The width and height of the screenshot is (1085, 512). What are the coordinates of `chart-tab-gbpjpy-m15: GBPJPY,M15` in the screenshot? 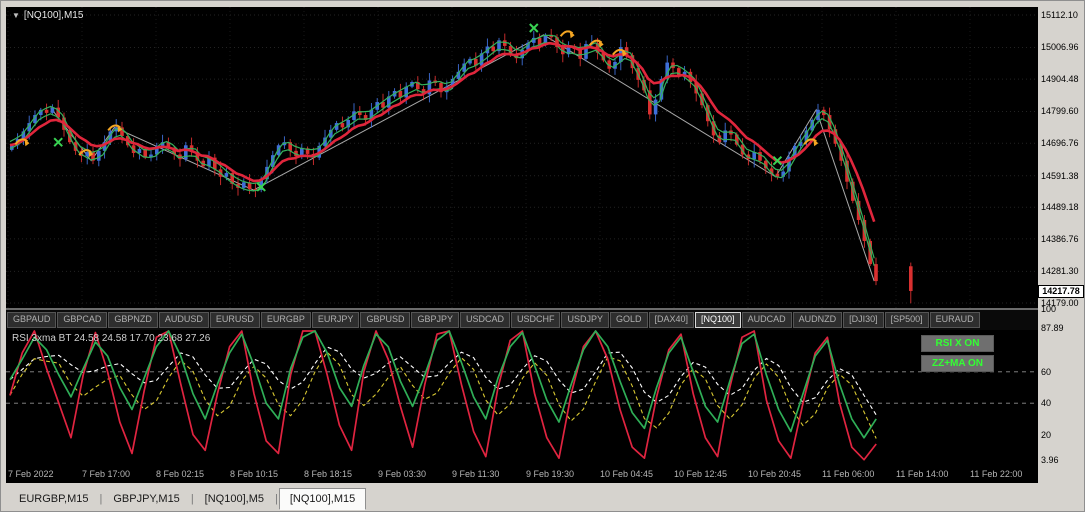 It's located at (146, 499).